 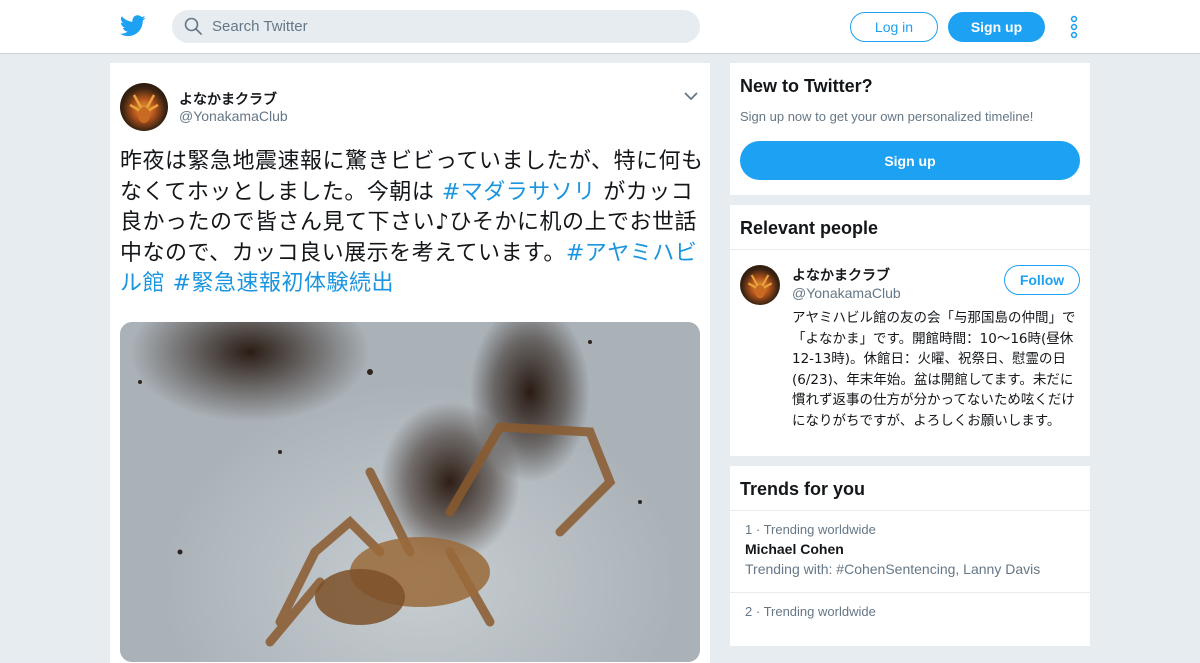 I want to click on author-avatar, so click(x=144, y=107).